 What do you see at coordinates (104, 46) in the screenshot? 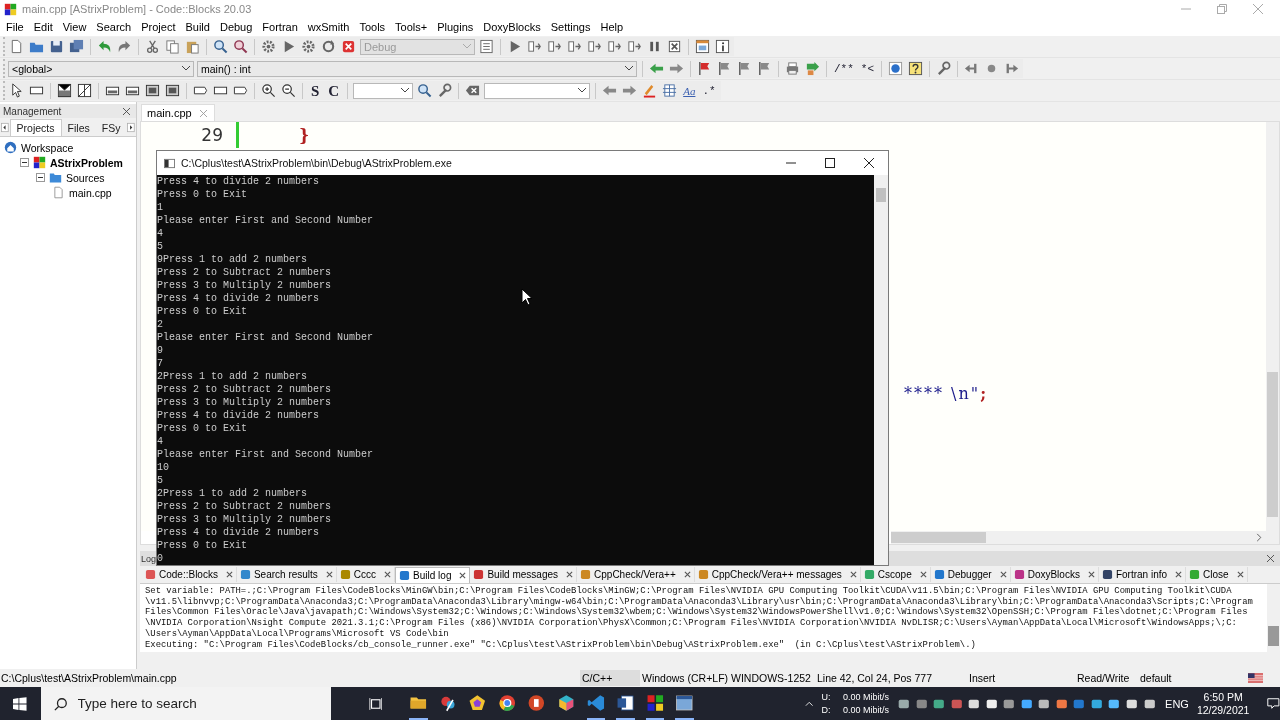
I see `undo-icon` at bounding box center [104, 46].